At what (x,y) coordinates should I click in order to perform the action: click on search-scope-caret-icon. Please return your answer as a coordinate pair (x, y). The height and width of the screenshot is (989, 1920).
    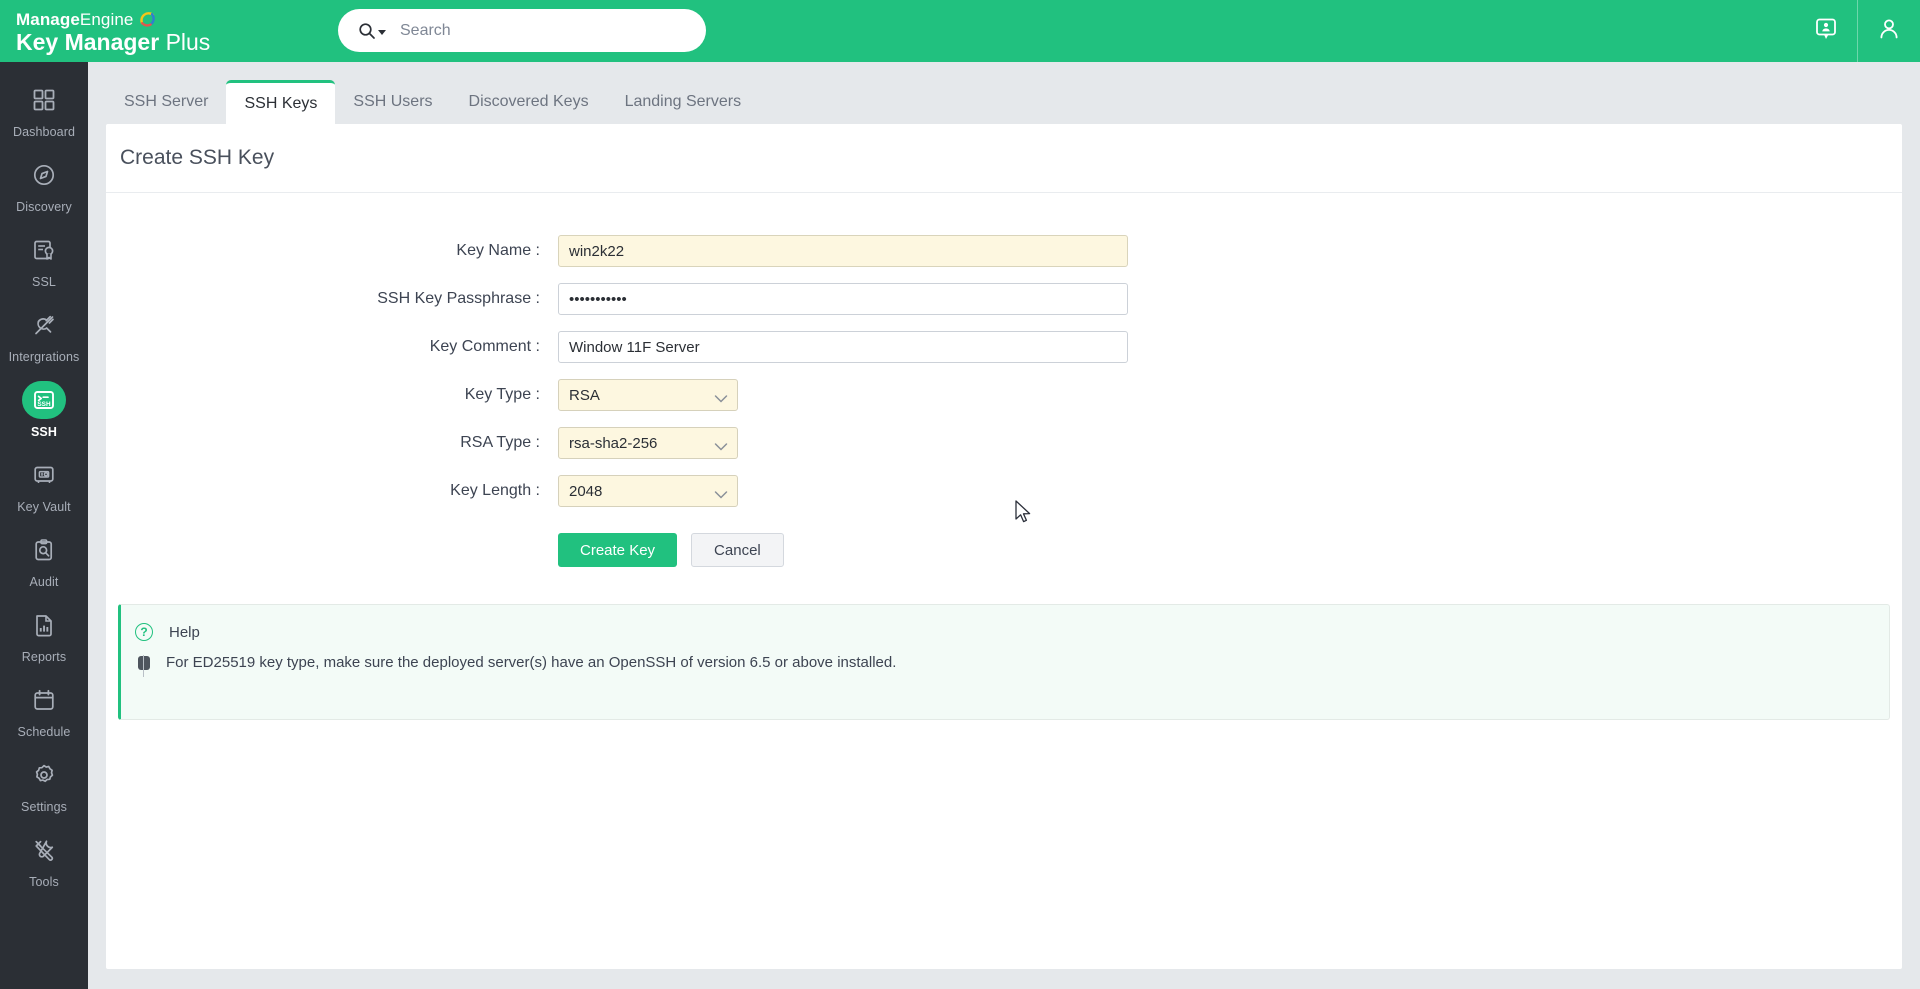
    Looking at the image, I should click on (382, 32).